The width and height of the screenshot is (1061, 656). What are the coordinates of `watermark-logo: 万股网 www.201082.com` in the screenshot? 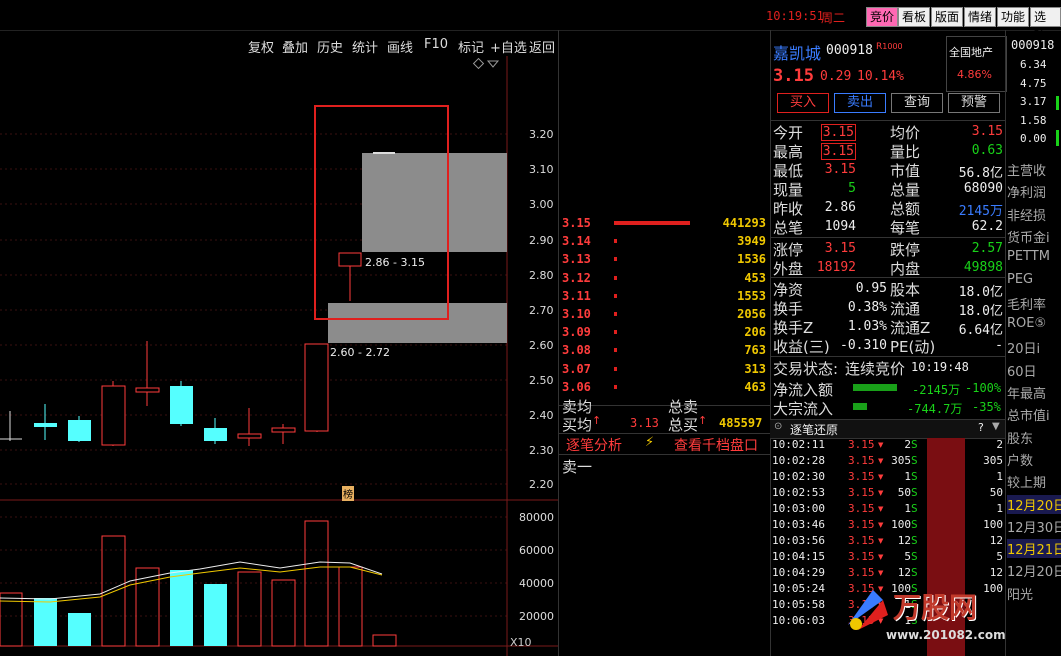 It's located at (928, 616).